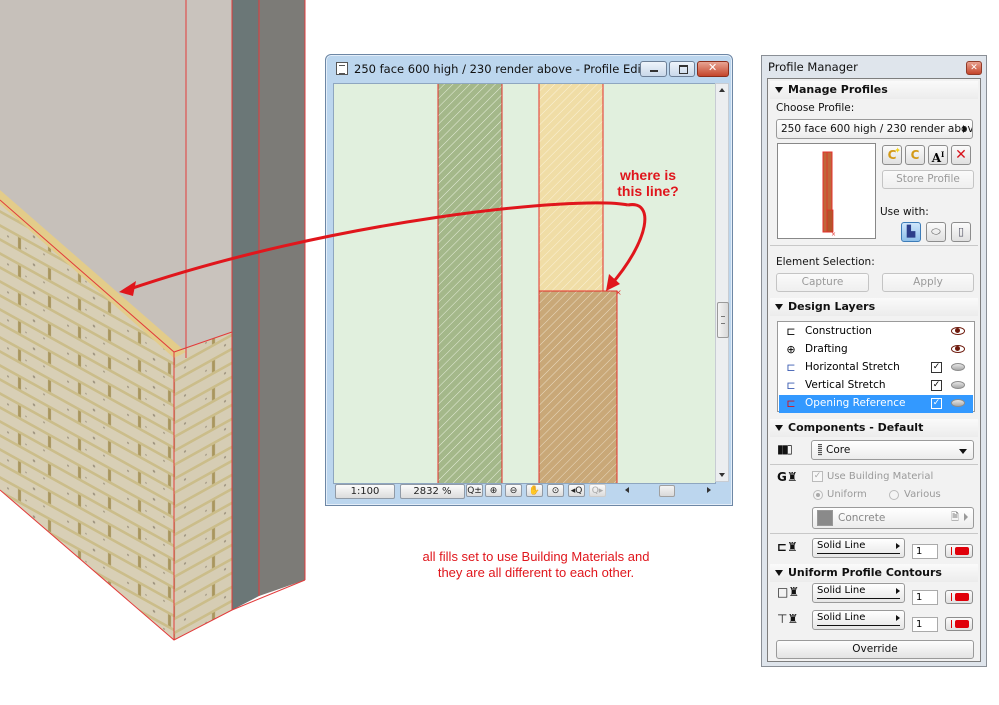  What do you see at coordinates (925, 597) in the screenshot?
I see `contour-pen-number-1: 1` at bounding box center [925, 597].